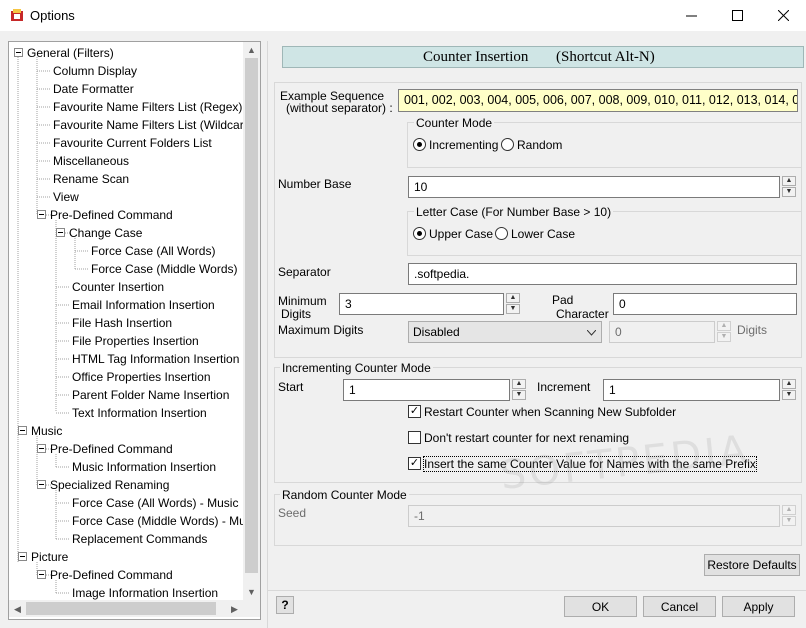 This screenshot has width=806, height=628. Describe the element at coordinates (105, 215) in the screenshot. I see `tree-item-predefined-command: Pre-Defined Command` at that location.